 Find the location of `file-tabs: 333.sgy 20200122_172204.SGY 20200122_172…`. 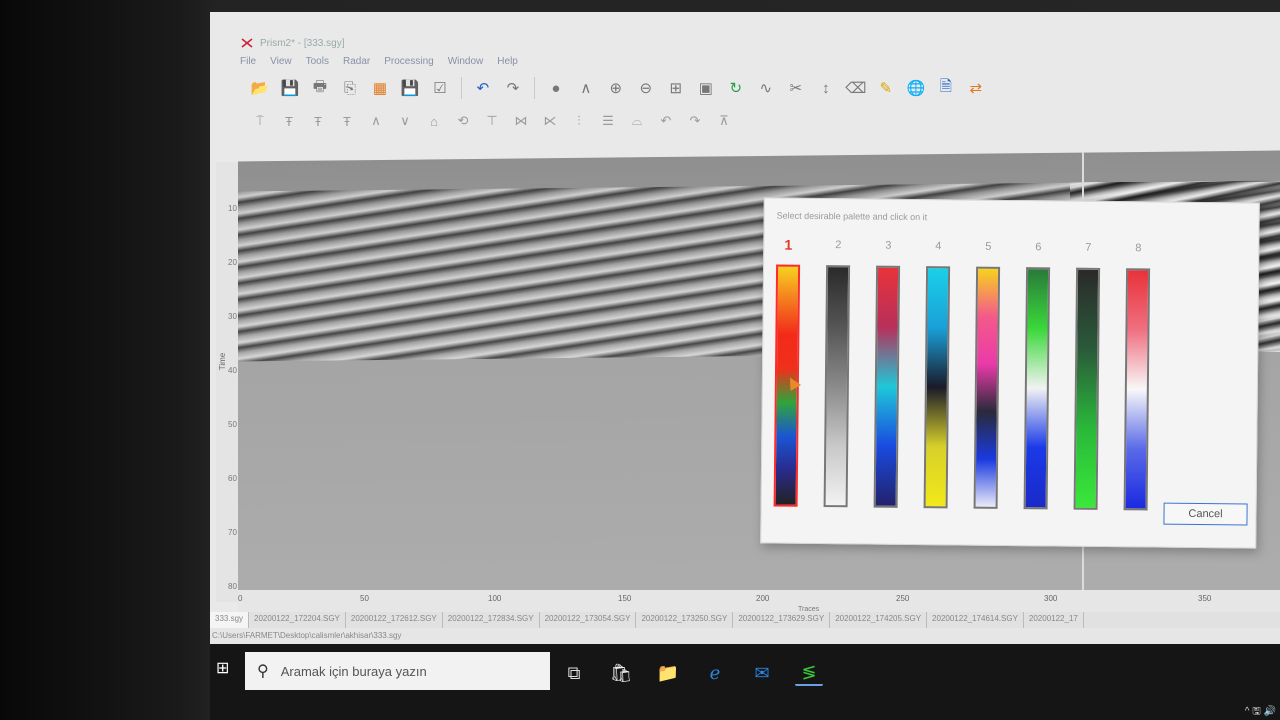

file-tabs: 333.sgy 20200122_172204.SGY 20200122_172… is located at coordinates (745, 620).